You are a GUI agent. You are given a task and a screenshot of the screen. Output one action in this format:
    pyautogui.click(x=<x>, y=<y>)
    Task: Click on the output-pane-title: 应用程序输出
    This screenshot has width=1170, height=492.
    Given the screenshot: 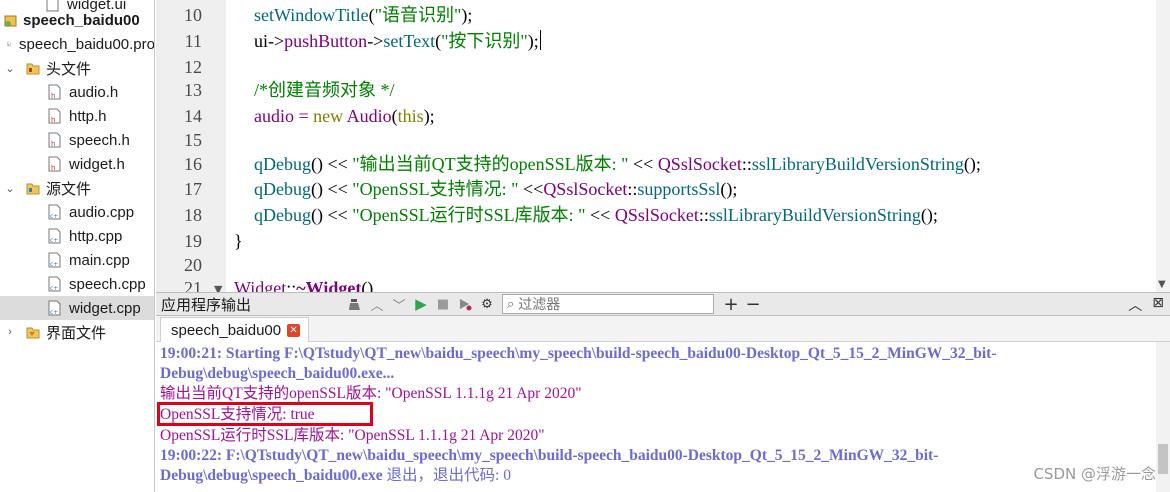 What is the action you would take?
    pyautogui.click(x=206, y=305)
    